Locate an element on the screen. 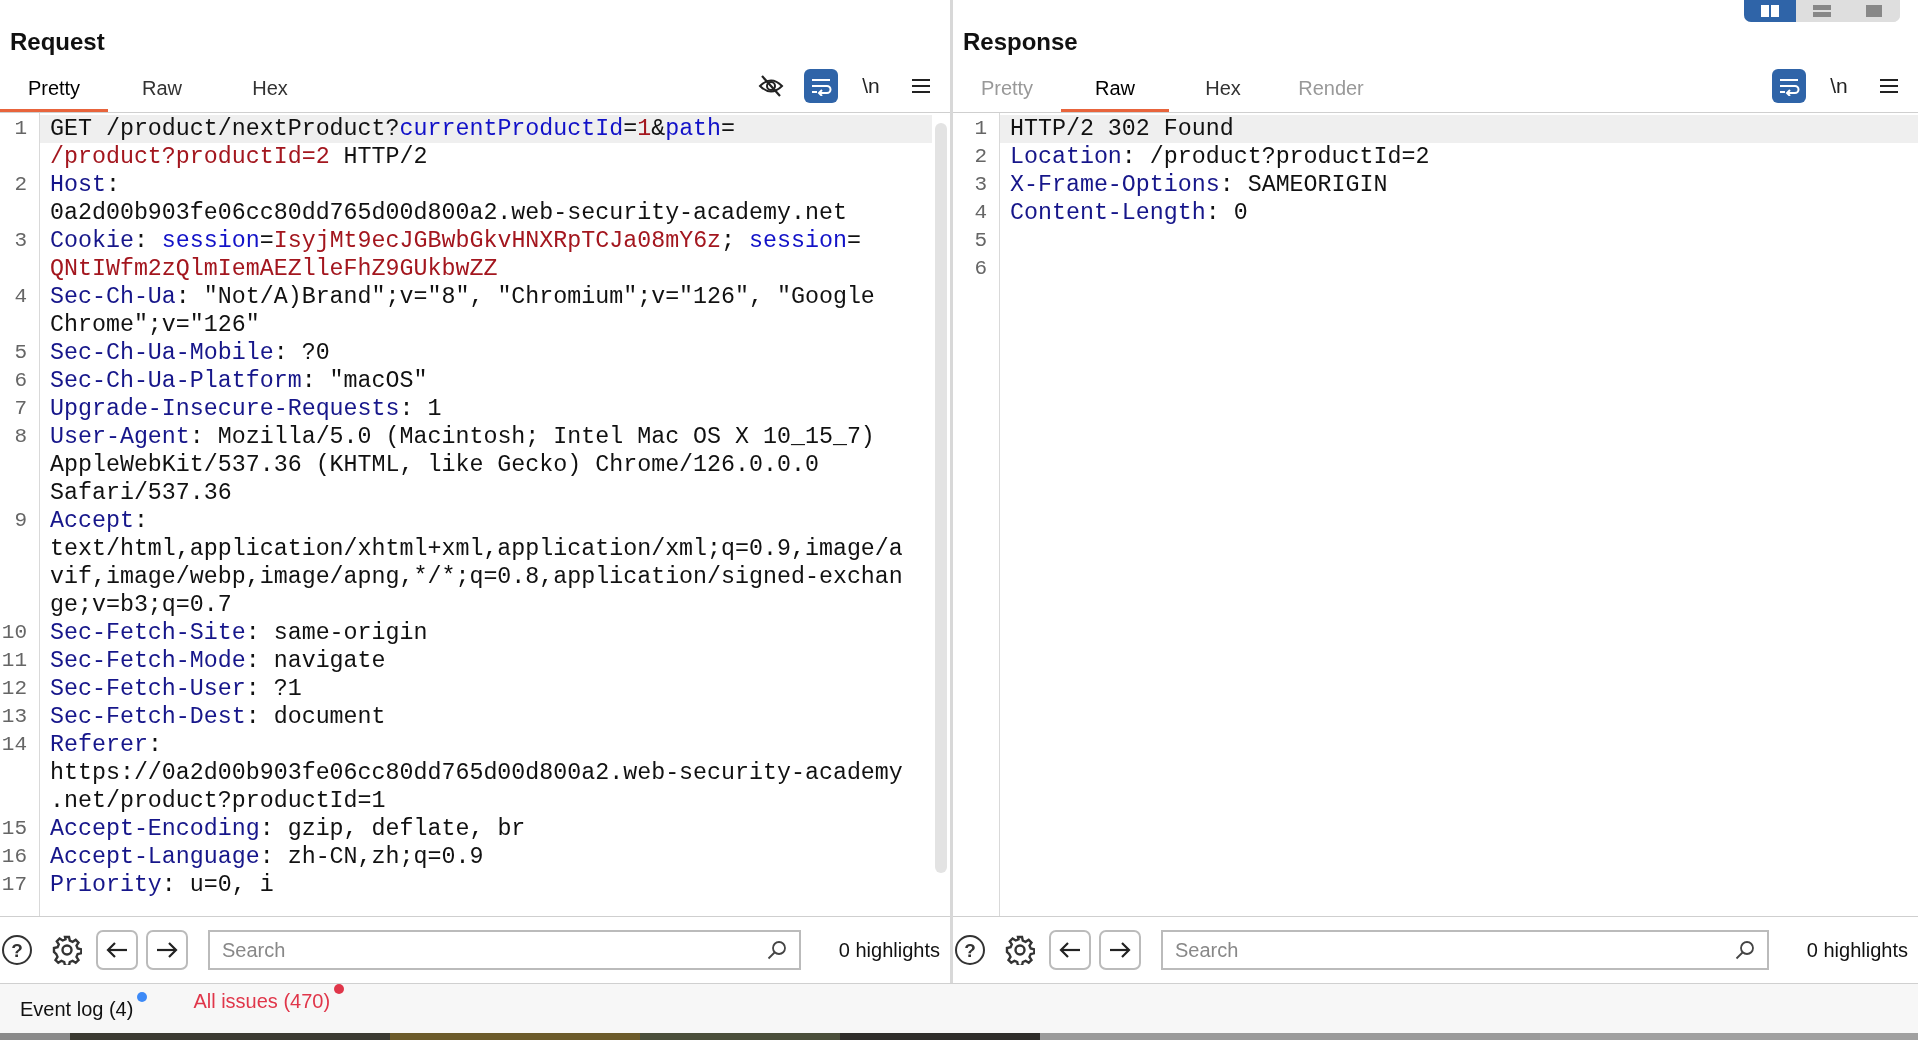 The height and width of the screenshot is (1040, 1918). line-number: 13 is located at coordinates (14, 717).